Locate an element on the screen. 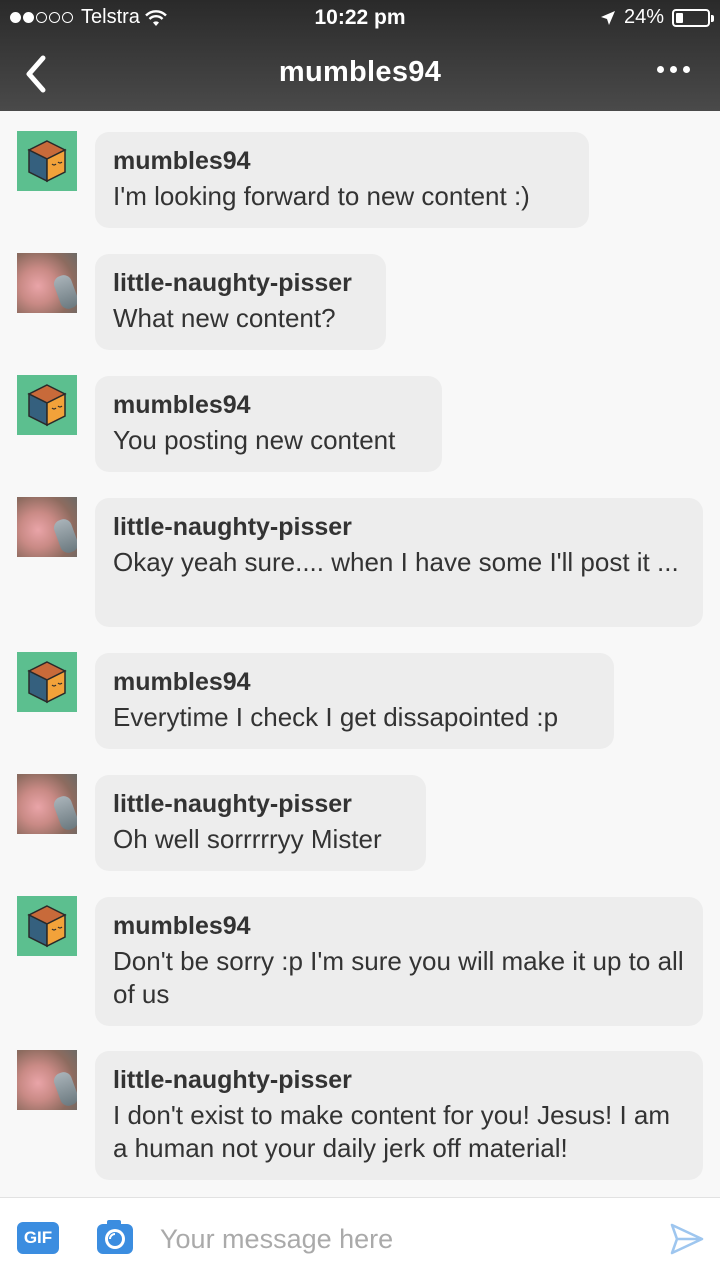 The image size is (720, 1280). message-text: I'm looking forward to new content :) is located at coordinates (321, 196).